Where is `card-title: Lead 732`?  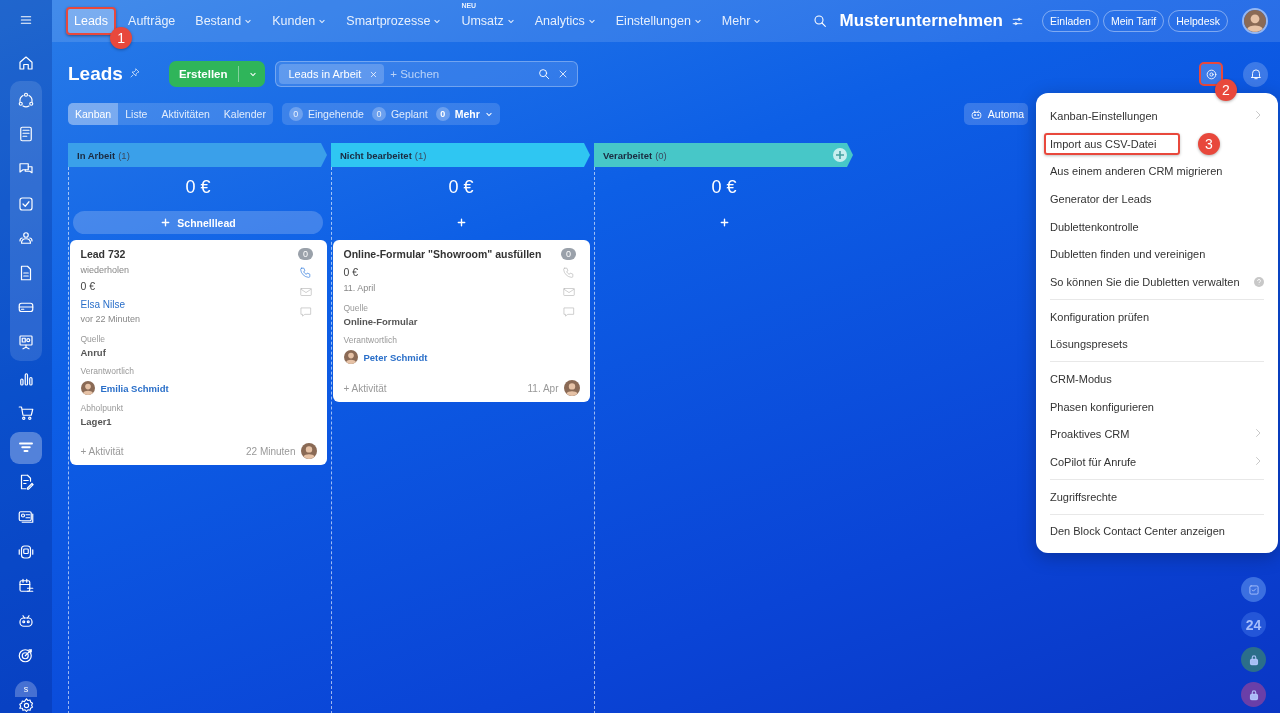
card-title: Lead 732 is located at coordinates (187, 254).